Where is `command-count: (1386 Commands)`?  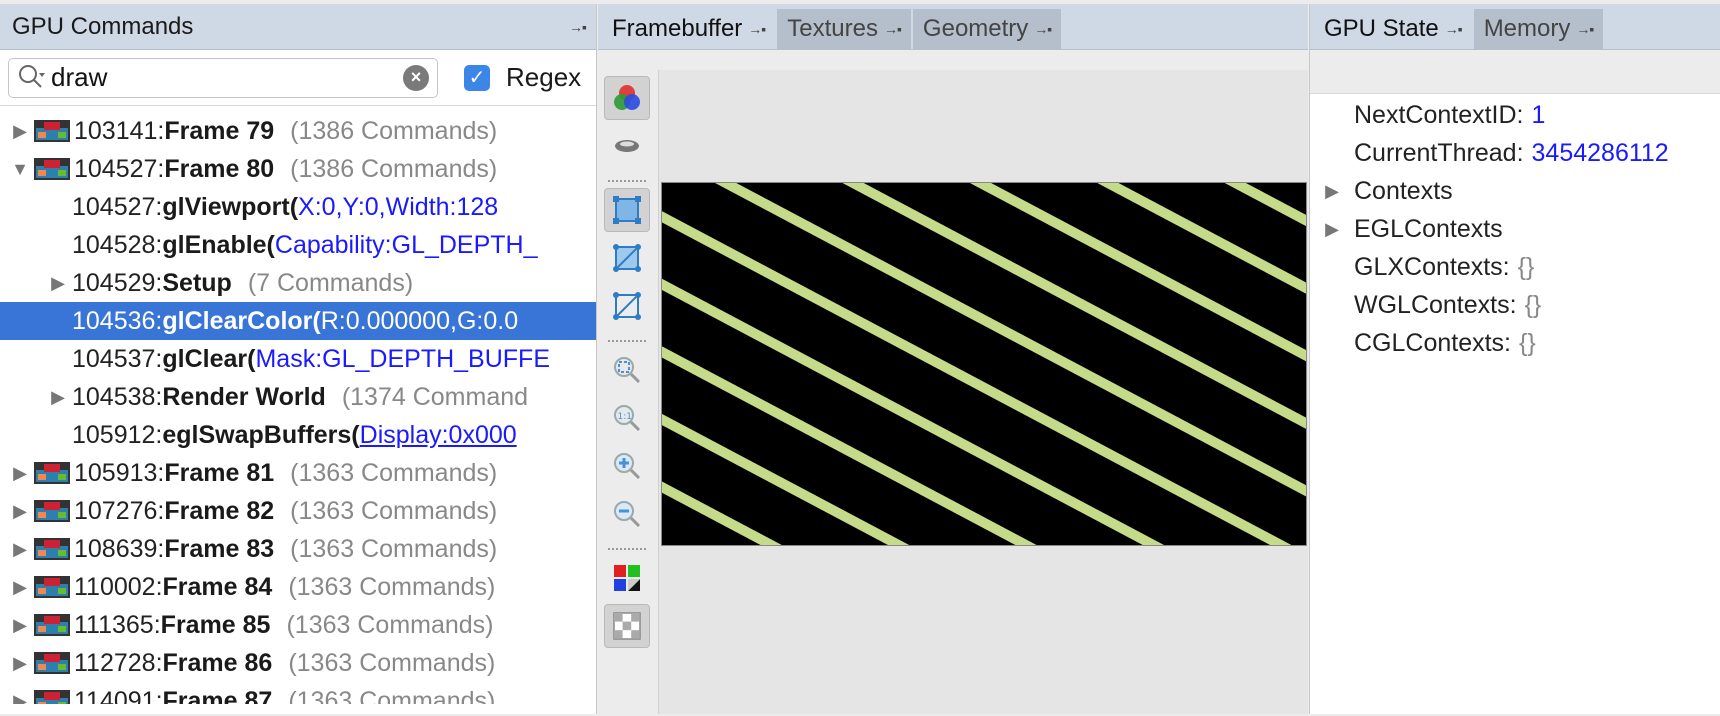
command-count: (1386 Commands) is located at coordinates (394, 130).